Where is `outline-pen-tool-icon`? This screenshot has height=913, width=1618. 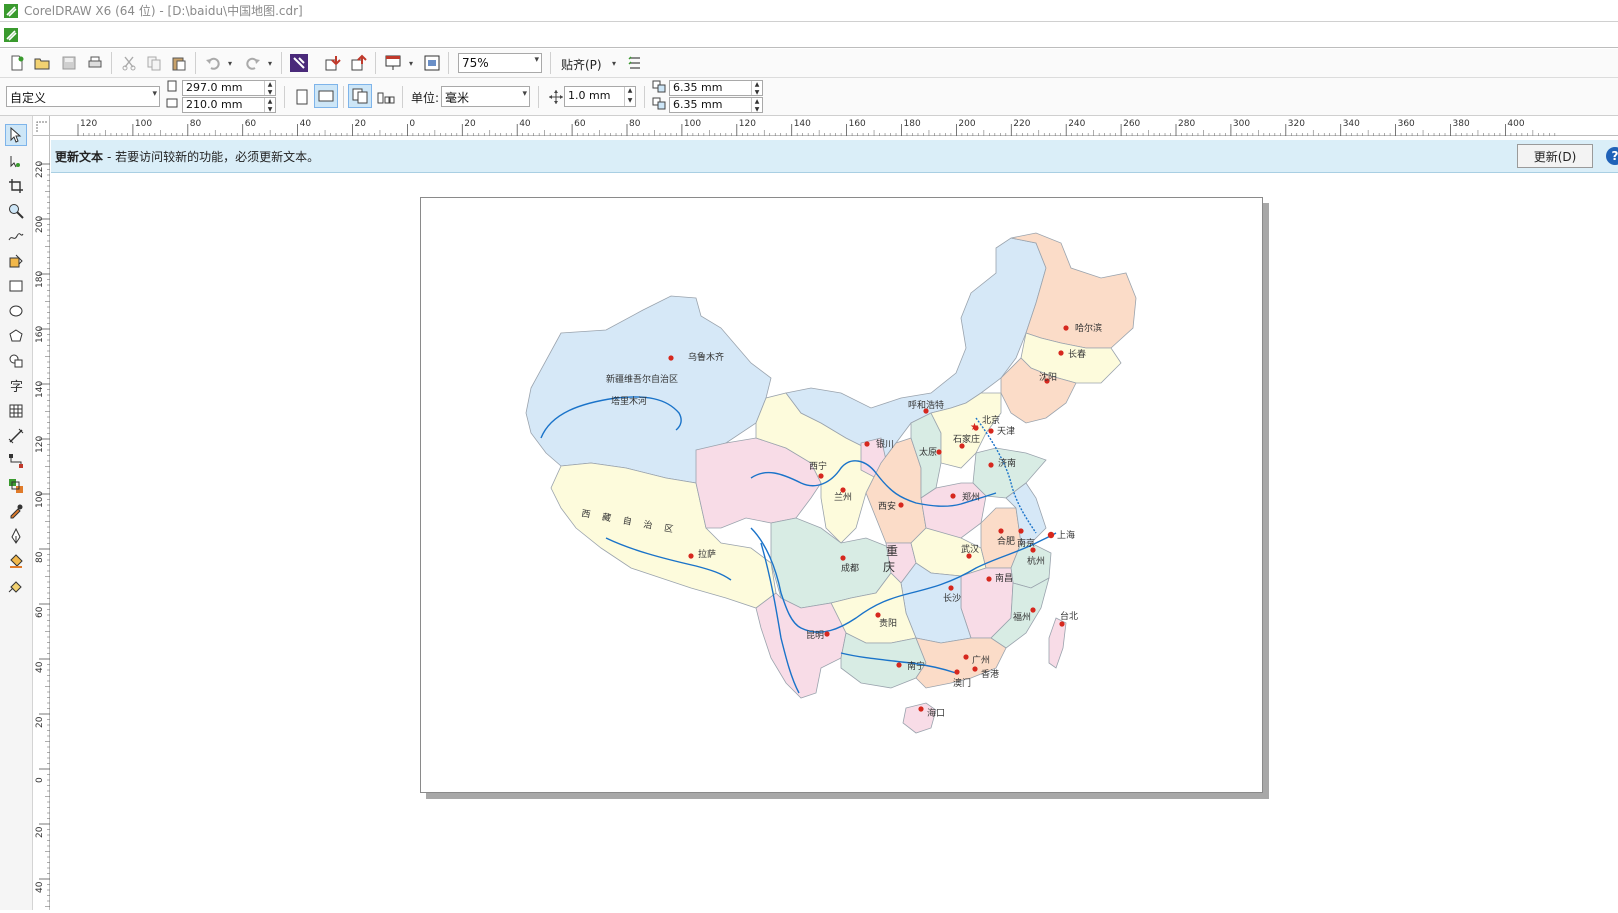 outline-pen-tool-icon is located at coordinates (16, 536).